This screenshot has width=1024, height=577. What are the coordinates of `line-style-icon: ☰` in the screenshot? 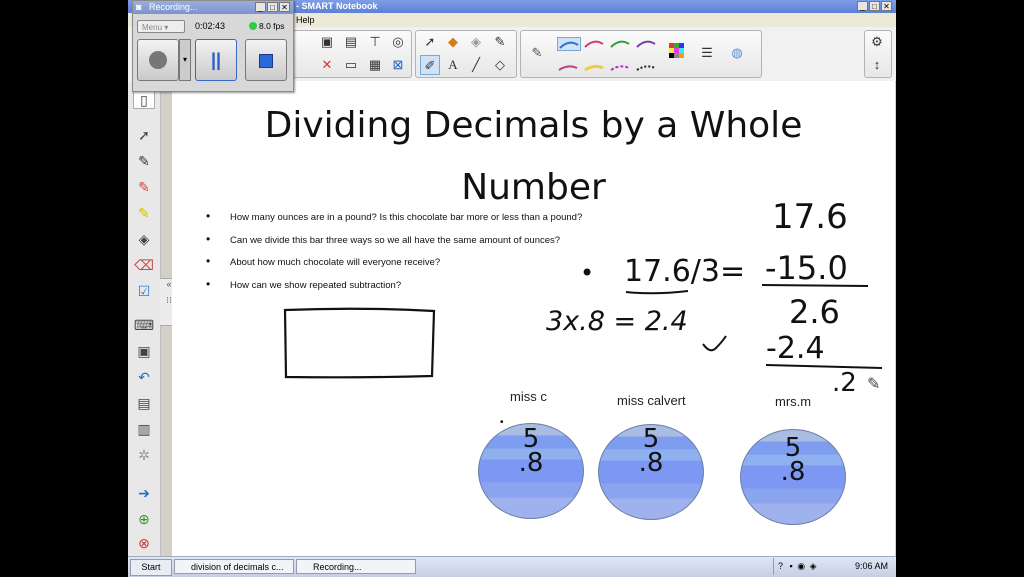 It's located at (707, 53).